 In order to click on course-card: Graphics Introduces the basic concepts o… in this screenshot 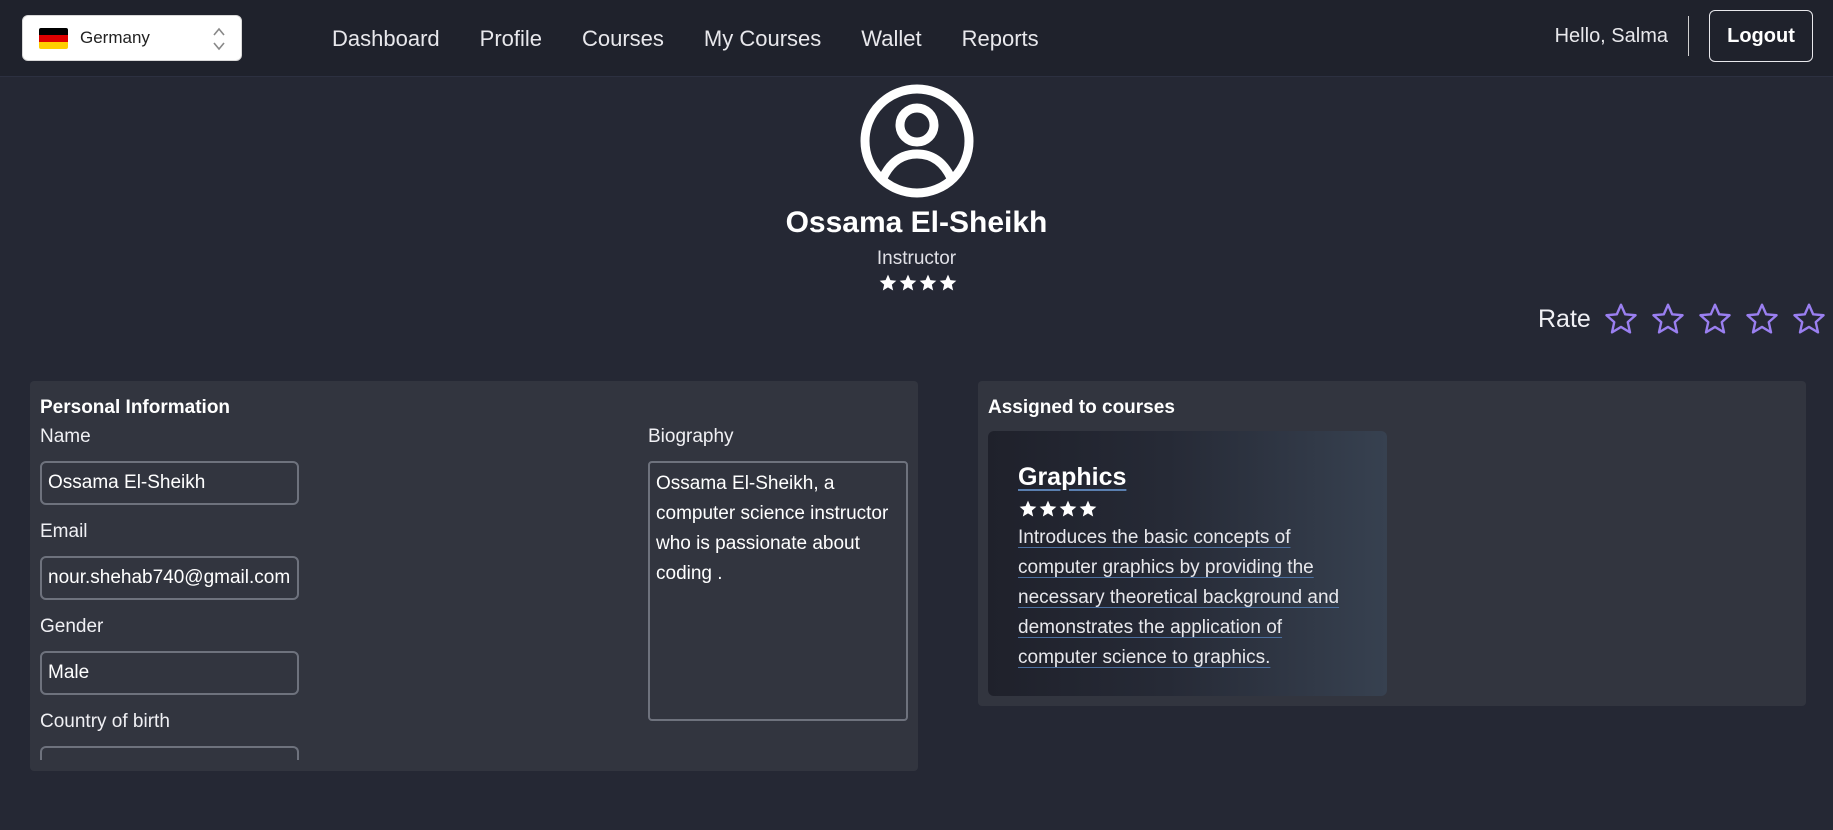, I will do `click(1187, 563)`.